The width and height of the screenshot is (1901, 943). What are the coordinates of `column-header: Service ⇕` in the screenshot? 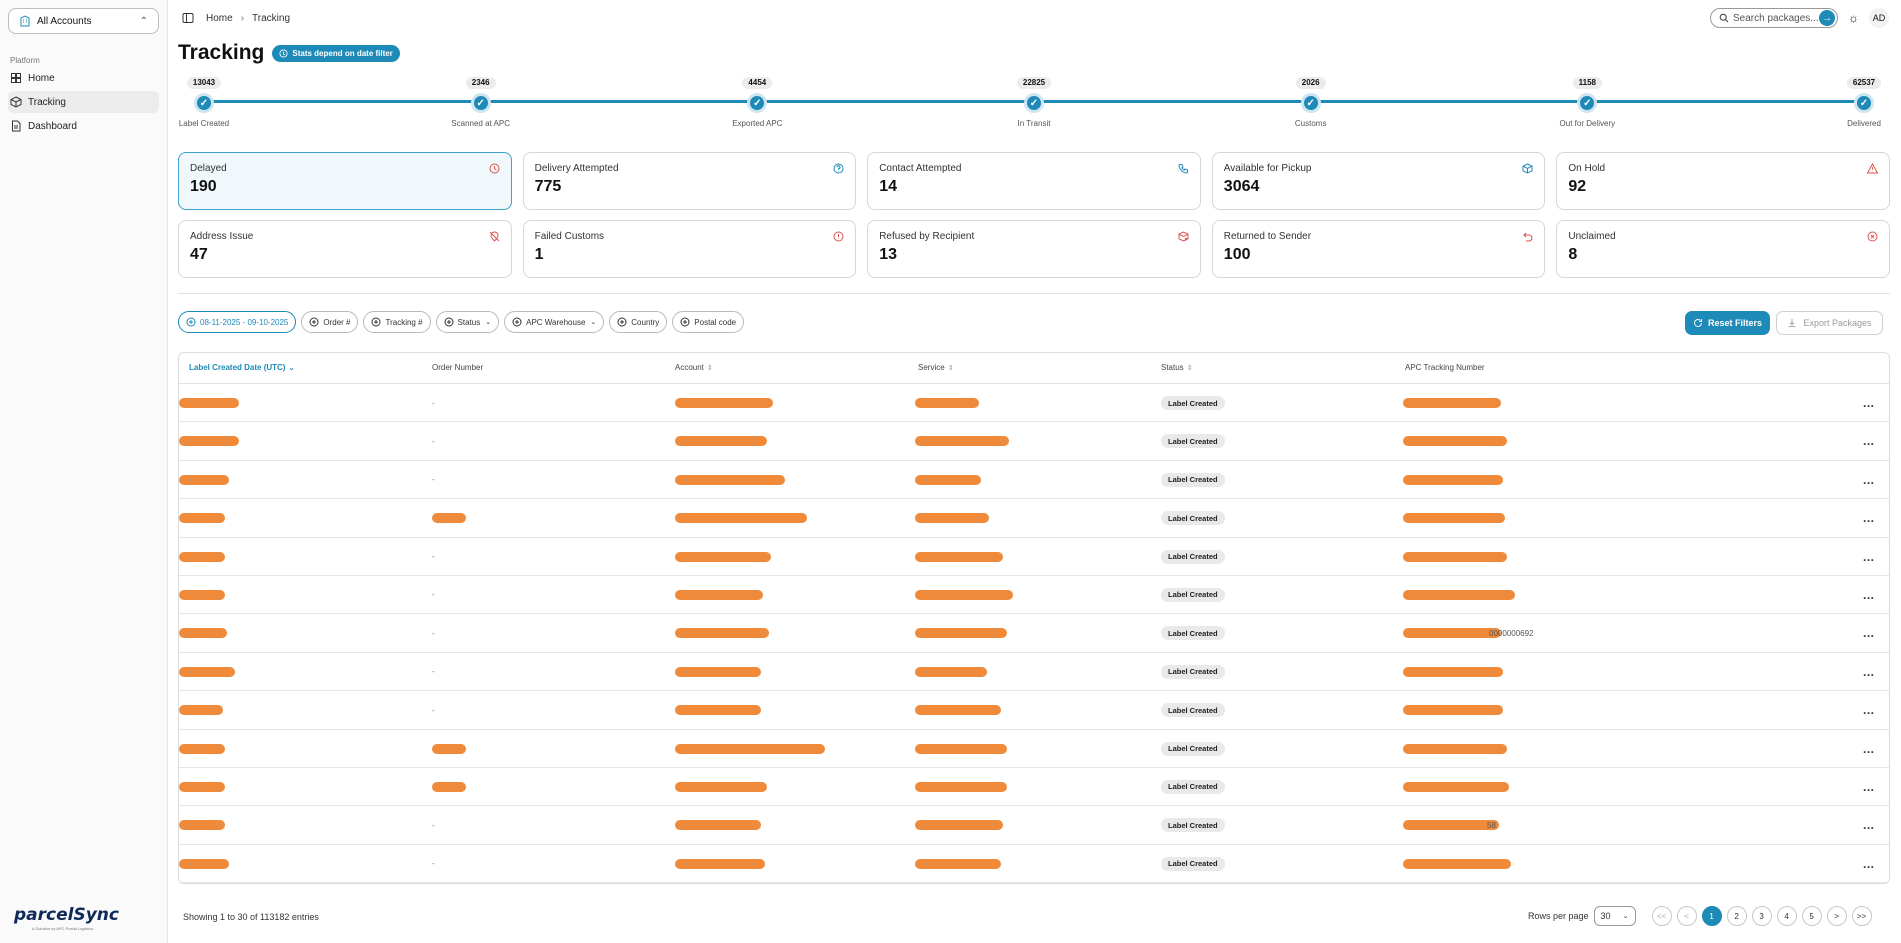 It's located at (936, 367).